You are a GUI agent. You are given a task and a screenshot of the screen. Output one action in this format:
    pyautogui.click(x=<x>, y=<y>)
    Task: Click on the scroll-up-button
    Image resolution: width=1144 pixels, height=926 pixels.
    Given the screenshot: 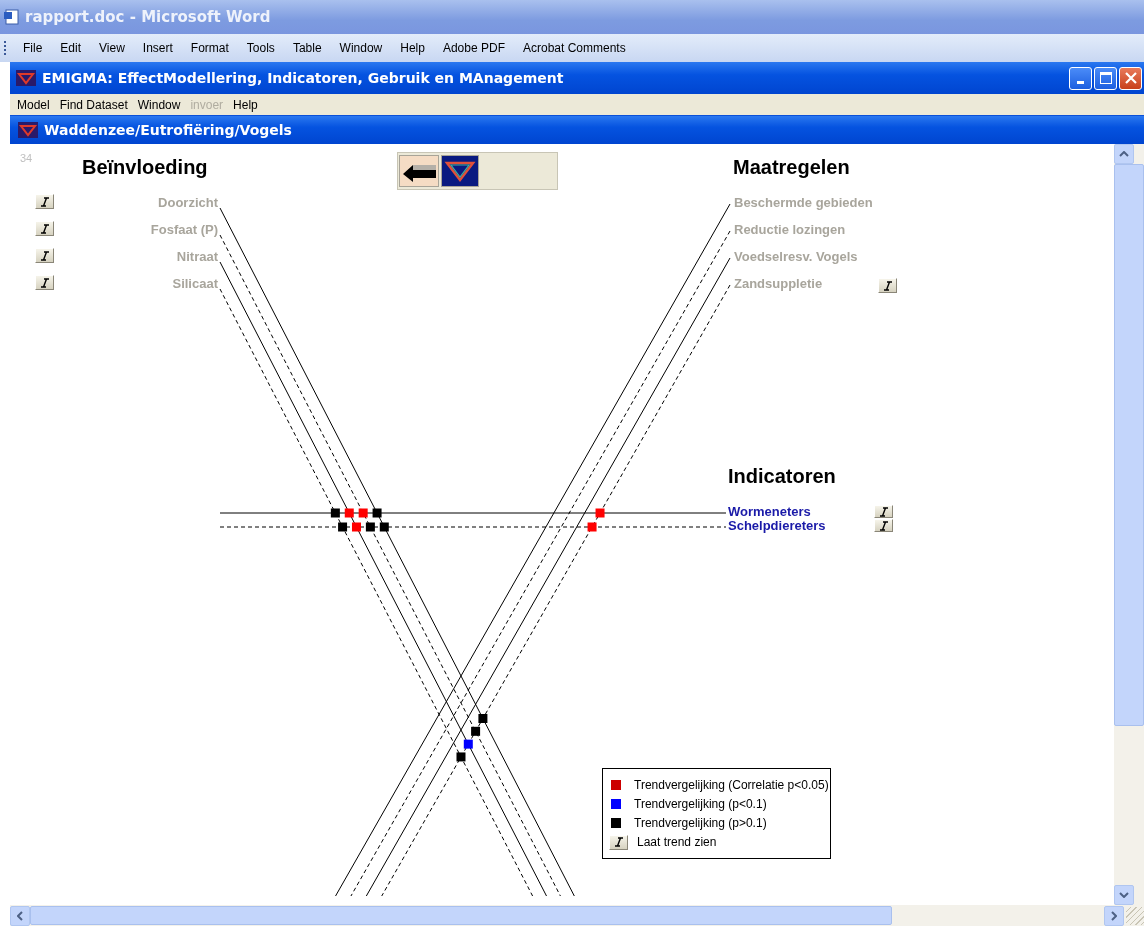 What is the action you would take?
    pyautogui.click(x=1124, y=154)
    